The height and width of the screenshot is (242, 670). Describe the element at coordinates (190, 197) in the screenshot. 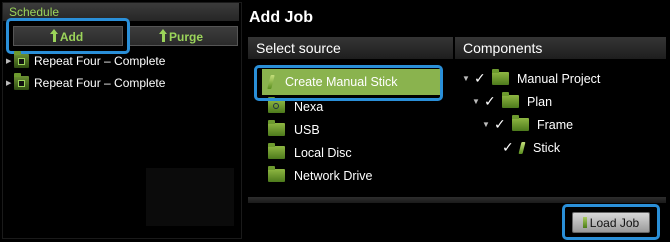

I see `empty-area` at that location.